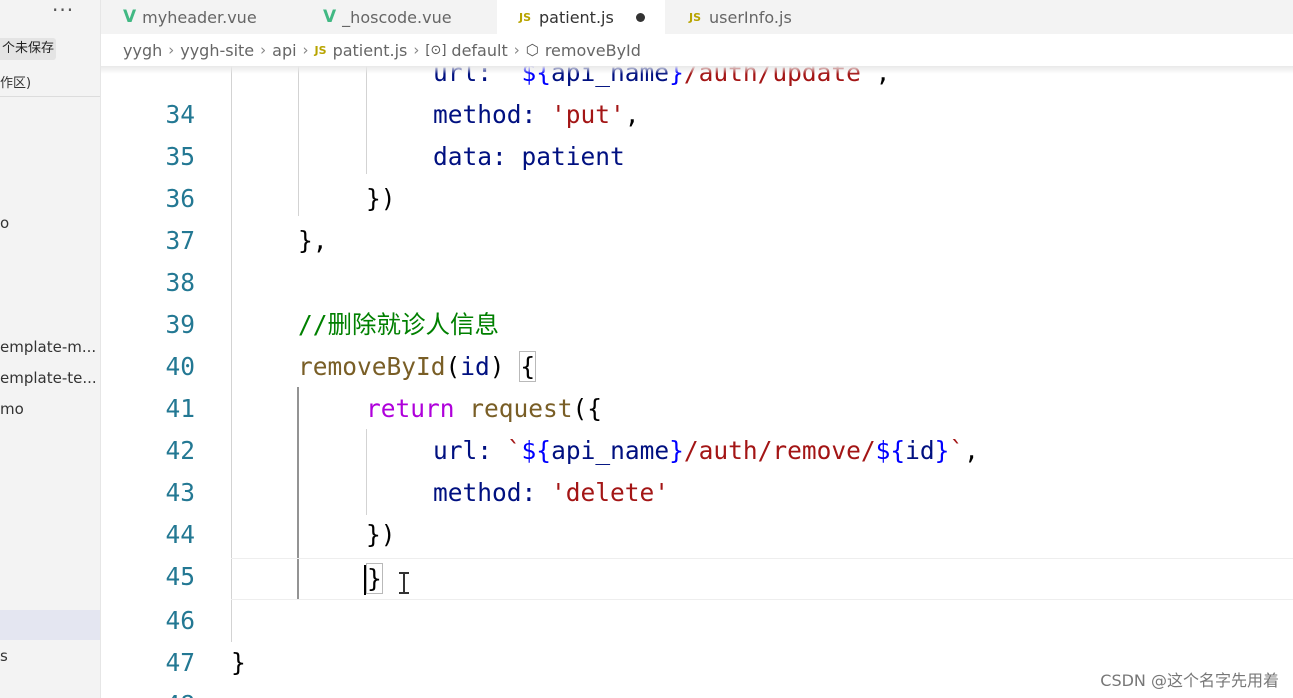 The width and height of the screenshot is (1293, 698). I want to click on breadcrumb-item: yygh, so click(142, 50).